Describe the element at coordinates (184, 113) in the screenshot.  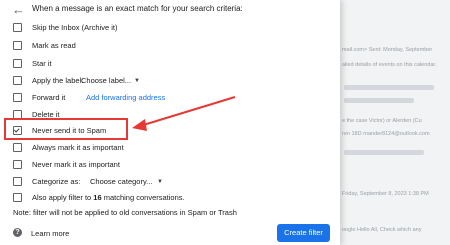
I see `annotation-arrow-icon` at that location.